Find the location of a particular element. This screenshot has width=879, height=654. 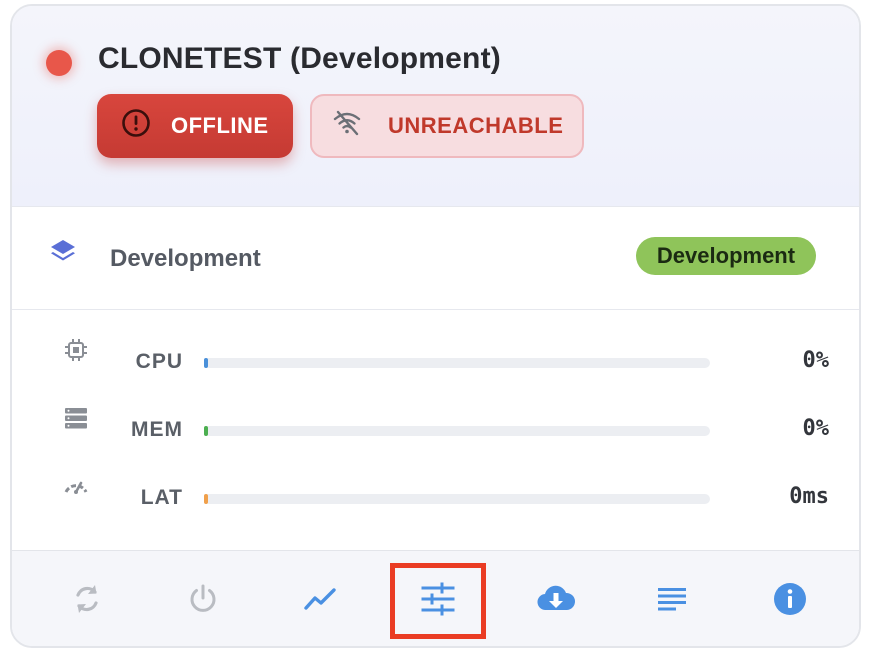

chart-line-icon is located at coordinates (321, 601).